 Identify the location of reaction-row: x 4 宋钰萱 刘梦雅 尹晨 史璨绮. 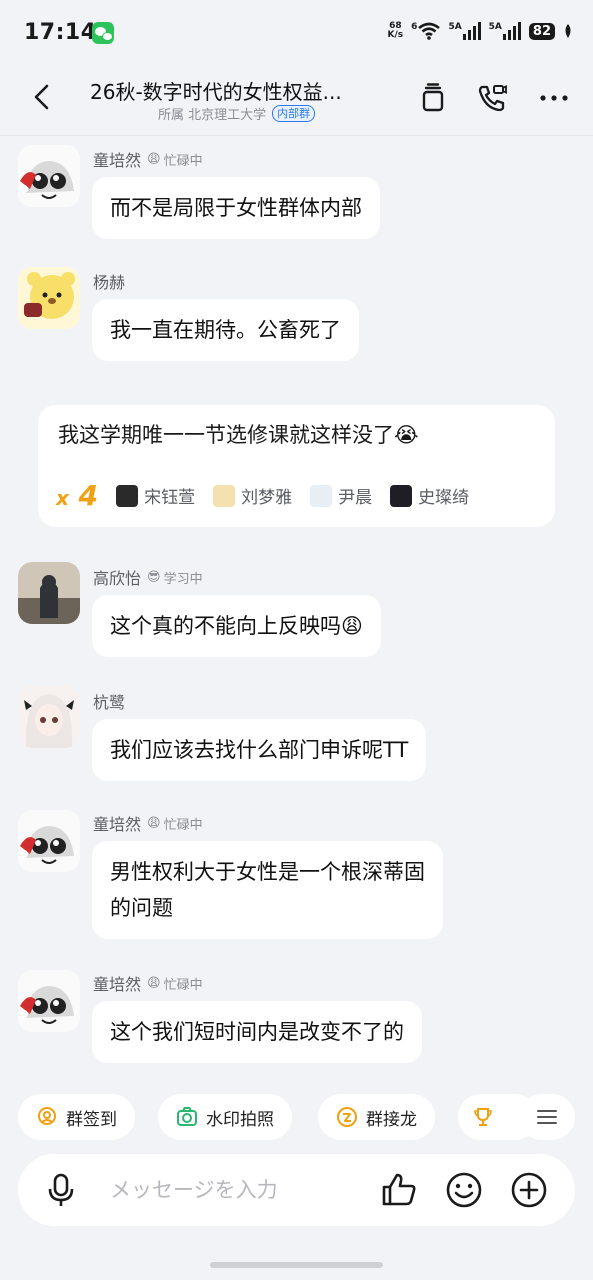
(262, 495).